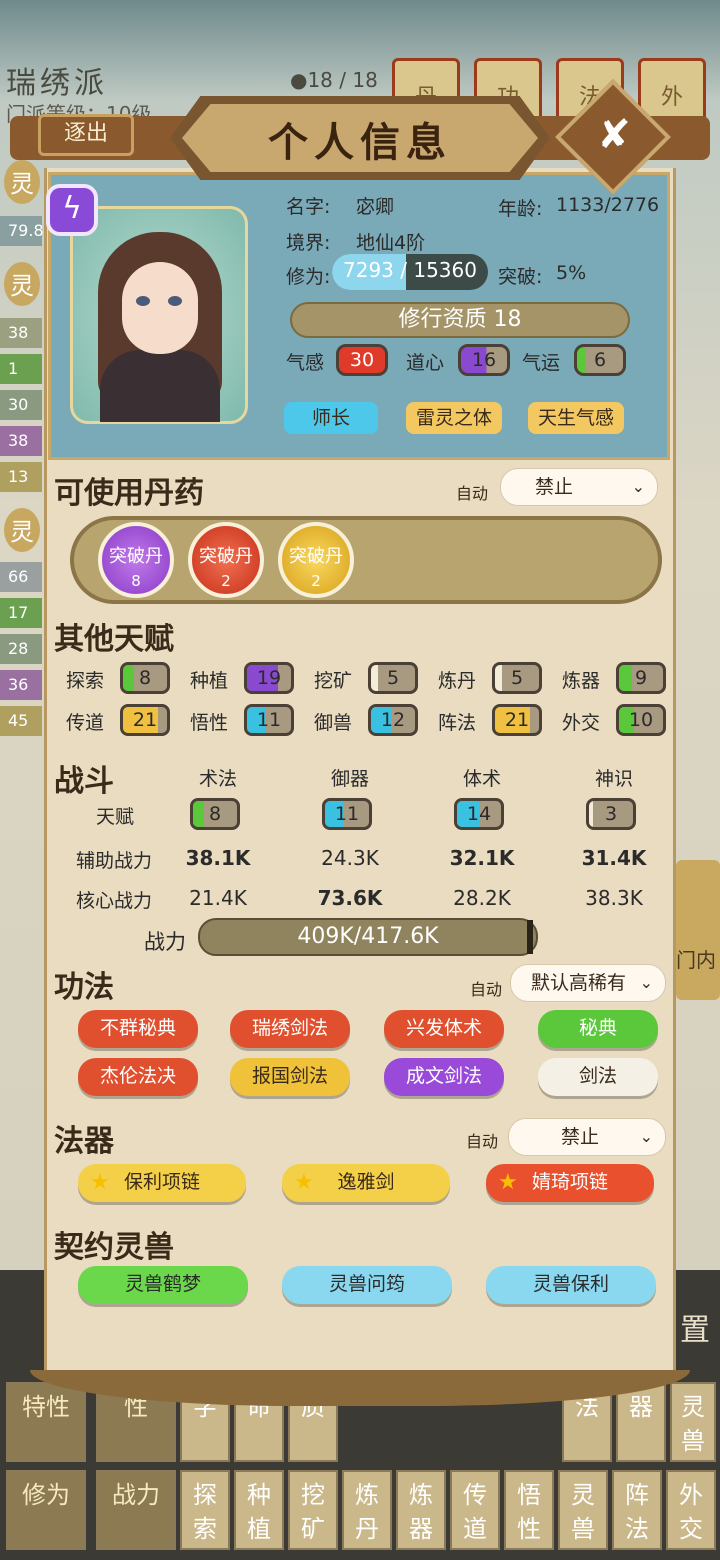 Image resolution: width=720 pixels, height=1560 pixels. I want to click on talent-label: 外交, so click(581, 723).